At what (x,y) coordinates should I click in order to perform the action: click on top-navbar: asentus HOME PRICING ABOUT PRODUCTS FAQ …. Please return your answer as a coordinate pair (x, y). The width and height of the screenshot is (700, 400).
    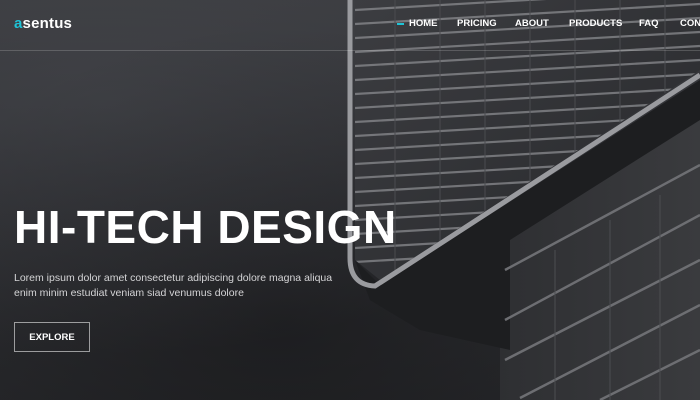
    Looking at the image, I should click on (350, 25).